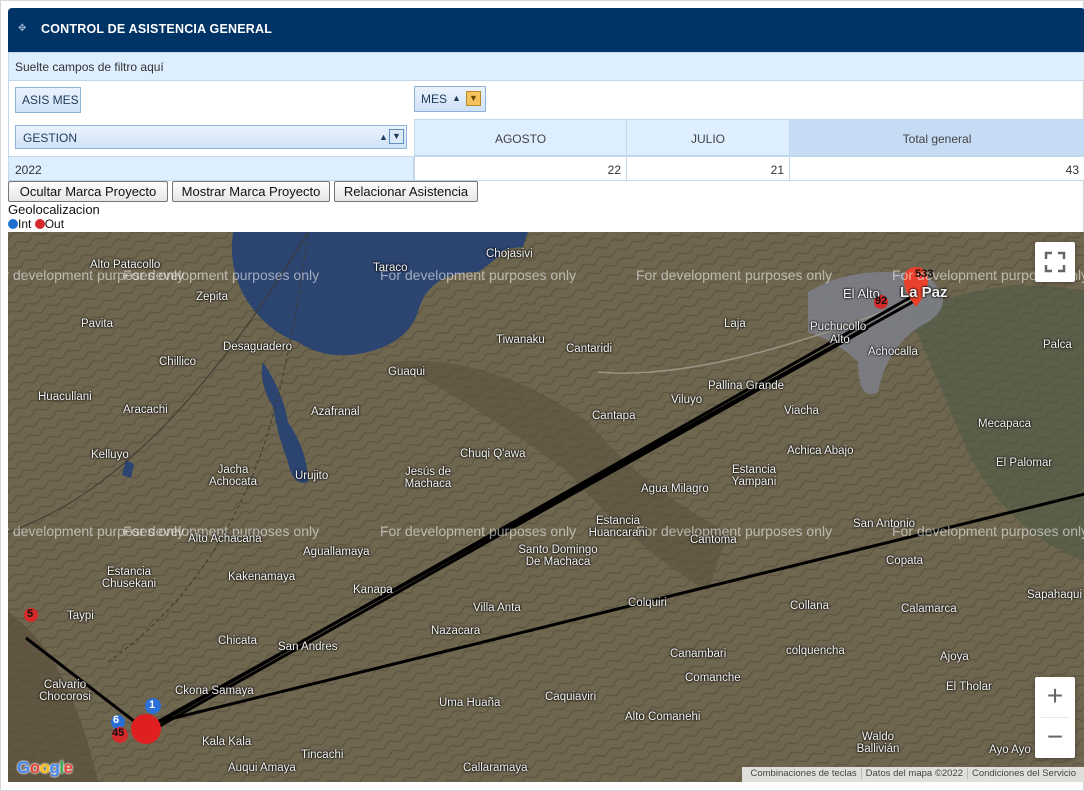 Image resolution: width=1084 pixels, height=791 pixels. Describe the element at coordinates (884, 524) in the screenshot. I see `map-place-label: San Antonio` at that location.